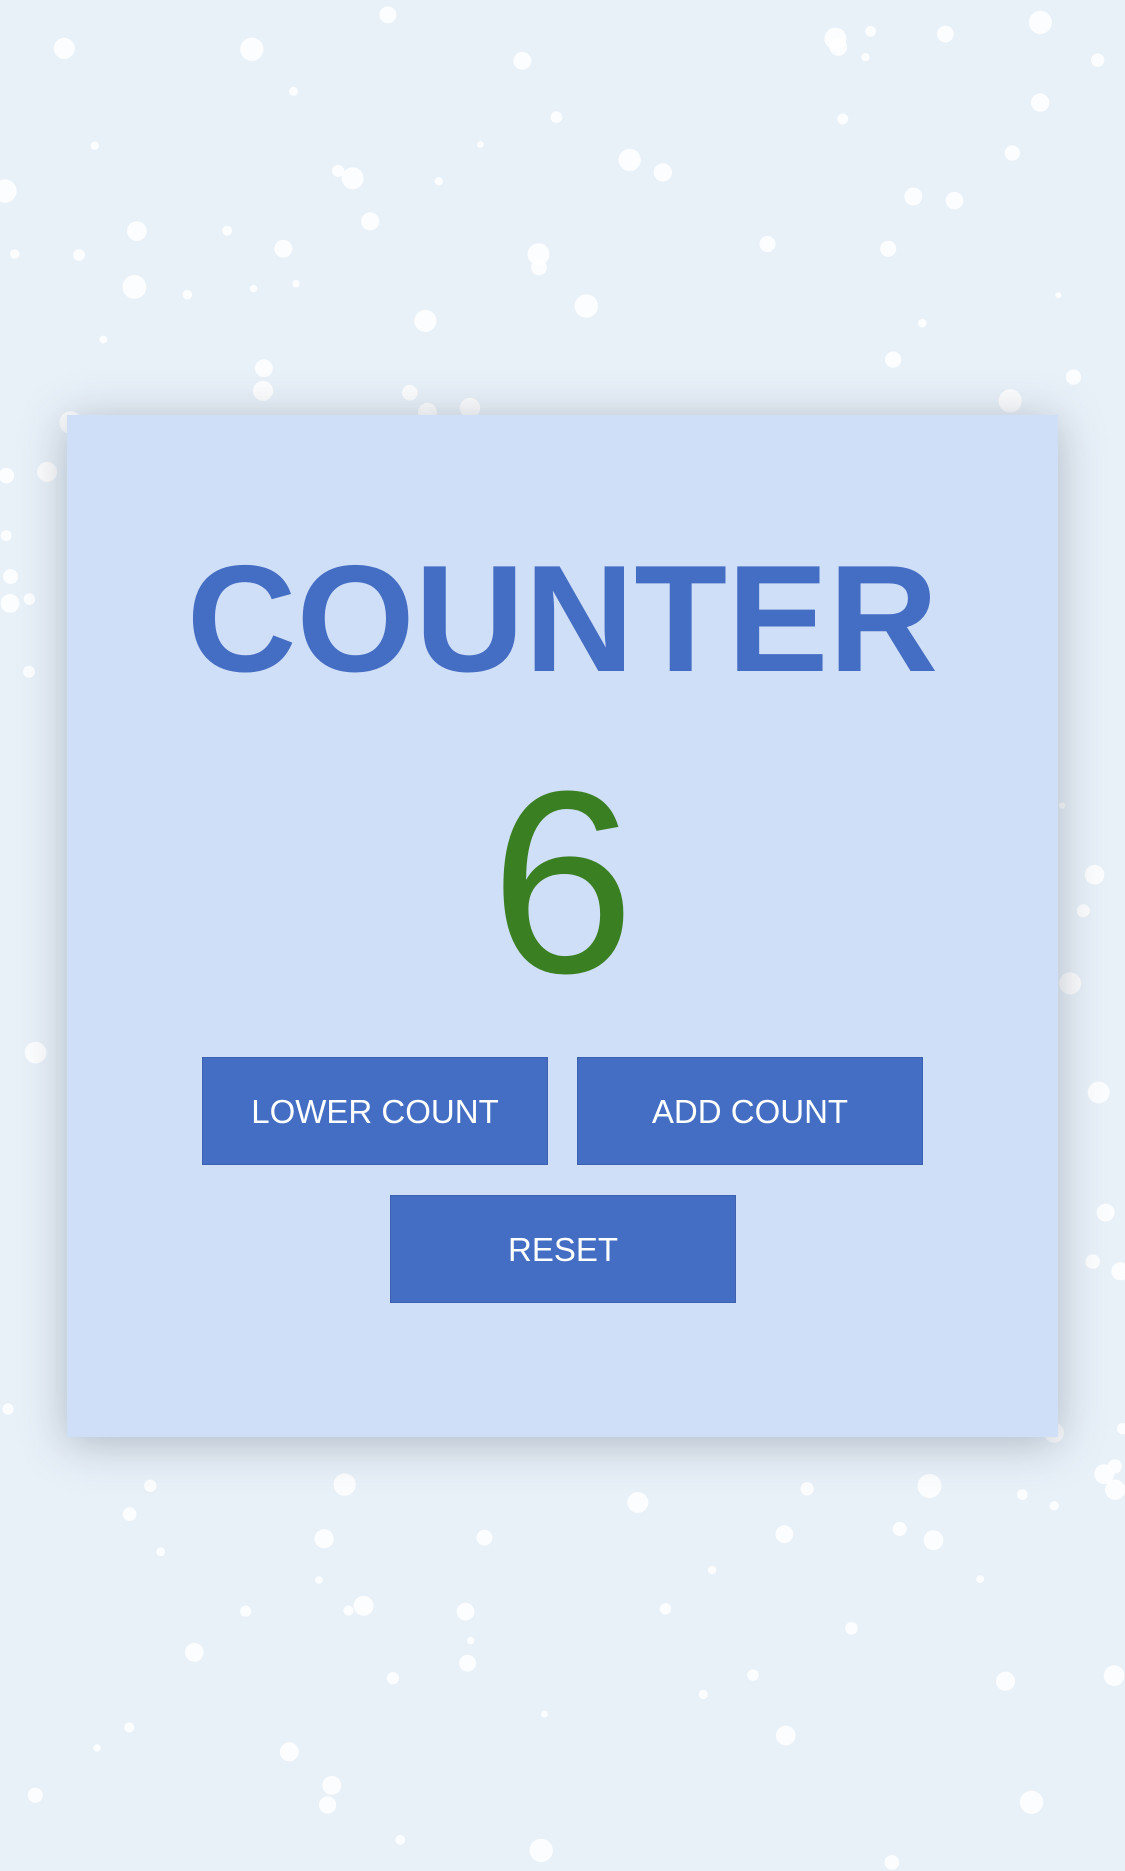  Describe the element at coordinates (563, 1249) in the screenshot. I see `reset-button: RESET` at that location.